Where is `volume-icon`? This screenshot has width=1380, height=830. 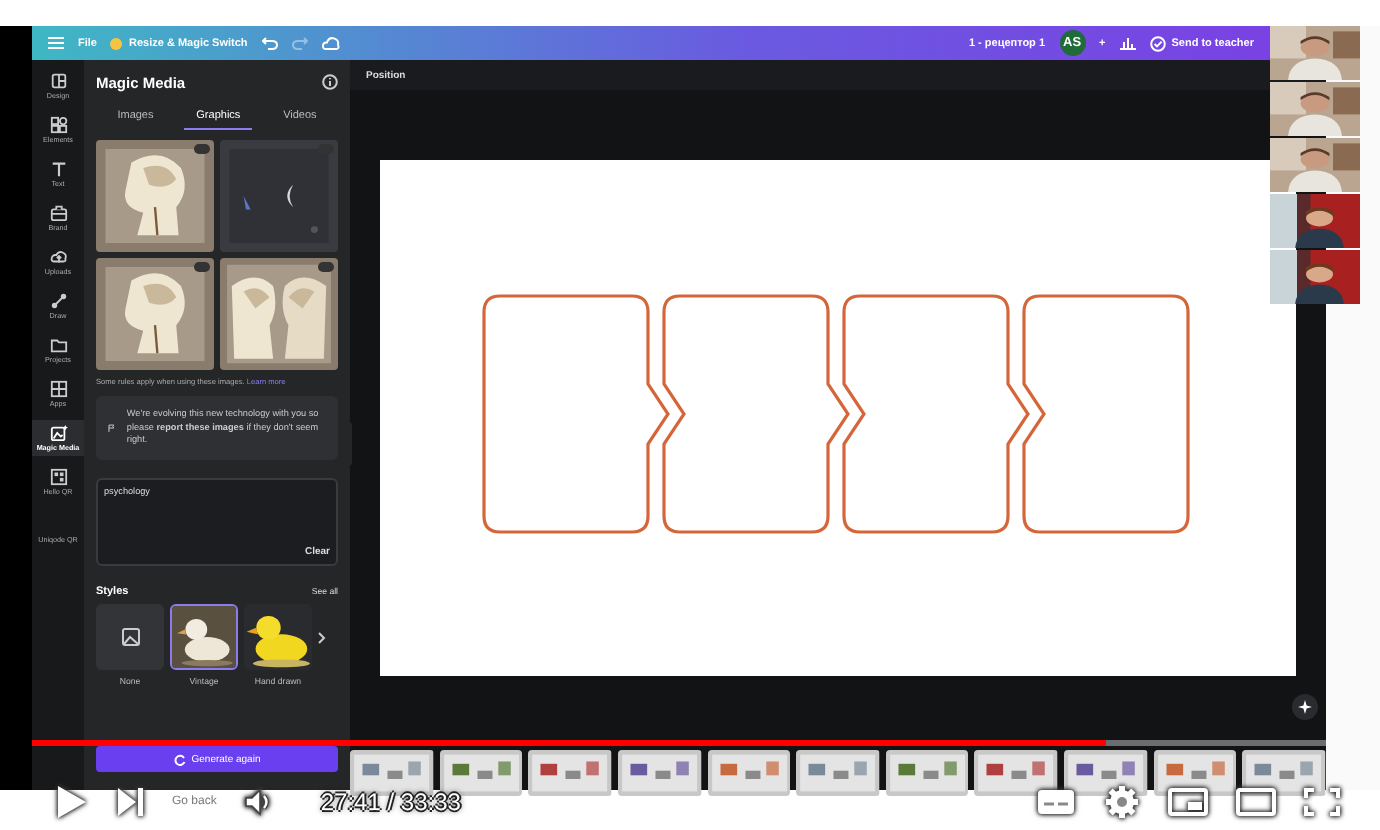 volume-icon is located at coordinates (258, 801).